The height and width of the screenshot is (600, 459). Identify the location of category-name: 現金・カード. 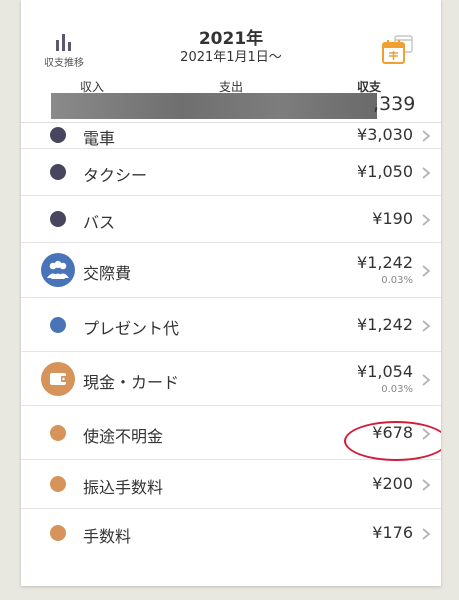
(131, 382).